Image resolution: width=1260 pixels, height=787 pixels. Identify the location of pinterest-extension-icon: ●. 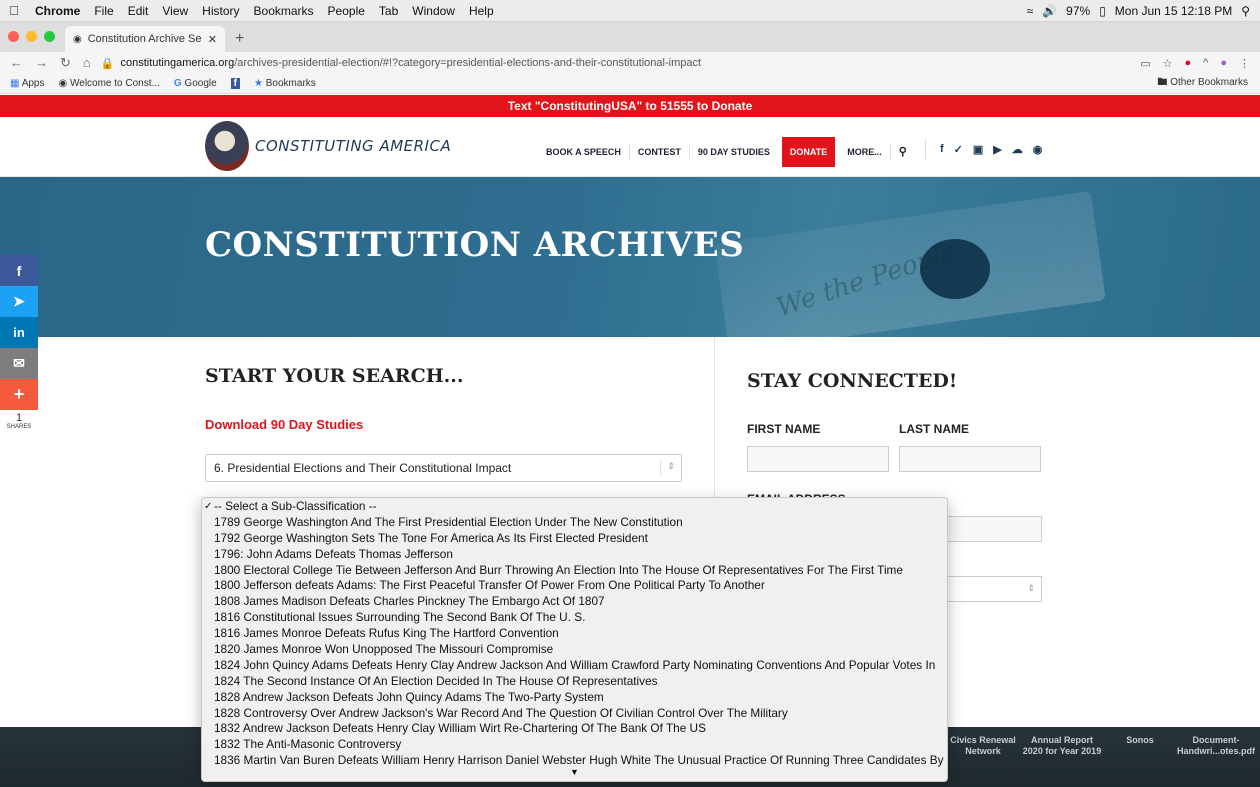
(1188, 63).